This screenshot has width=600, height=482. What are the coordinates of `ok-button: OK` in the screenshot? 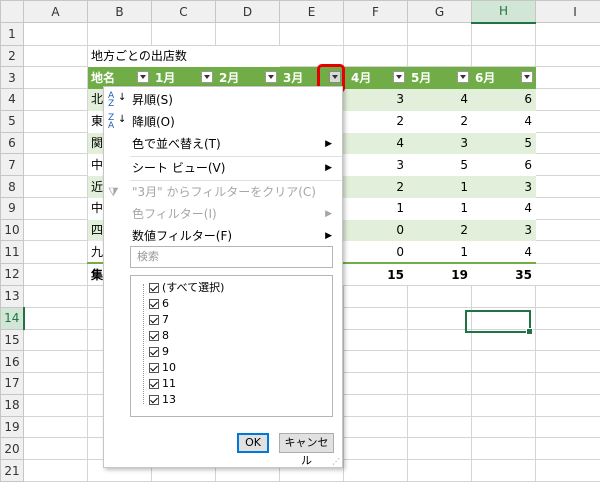 It's located at (253, 443).